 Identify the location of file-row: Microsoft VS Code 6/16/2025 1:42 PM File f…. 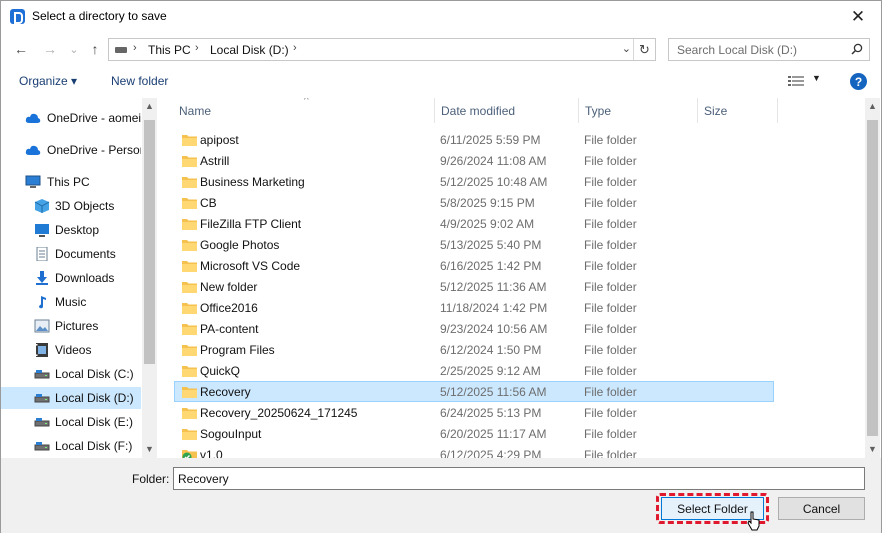
(474, 265).